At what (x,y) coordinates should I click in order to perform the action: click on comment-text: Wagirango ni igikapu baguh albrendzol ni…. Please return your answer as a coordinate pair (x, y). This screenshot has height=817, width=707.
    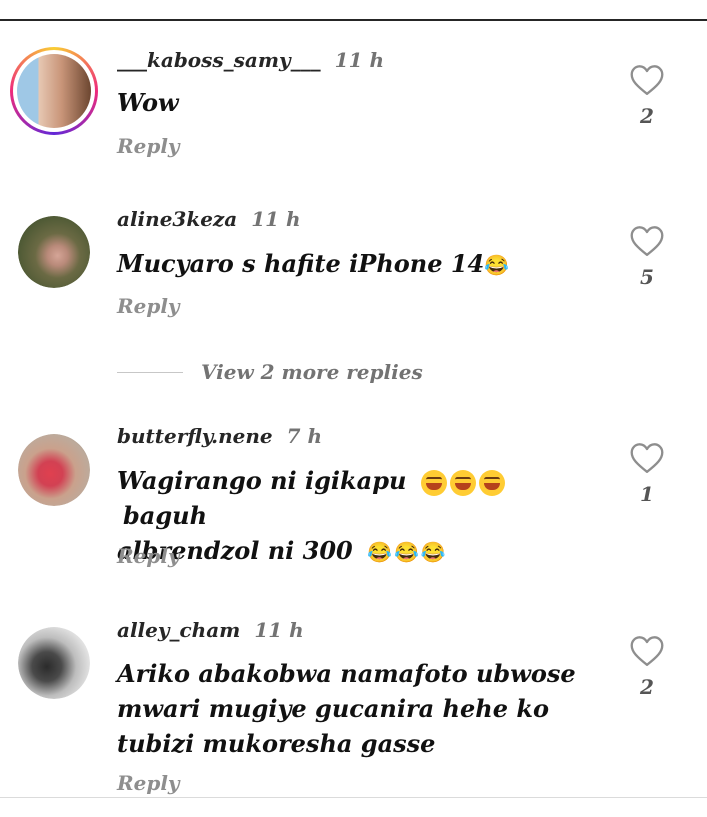
    Looking at the image, I should click on (347, 516).